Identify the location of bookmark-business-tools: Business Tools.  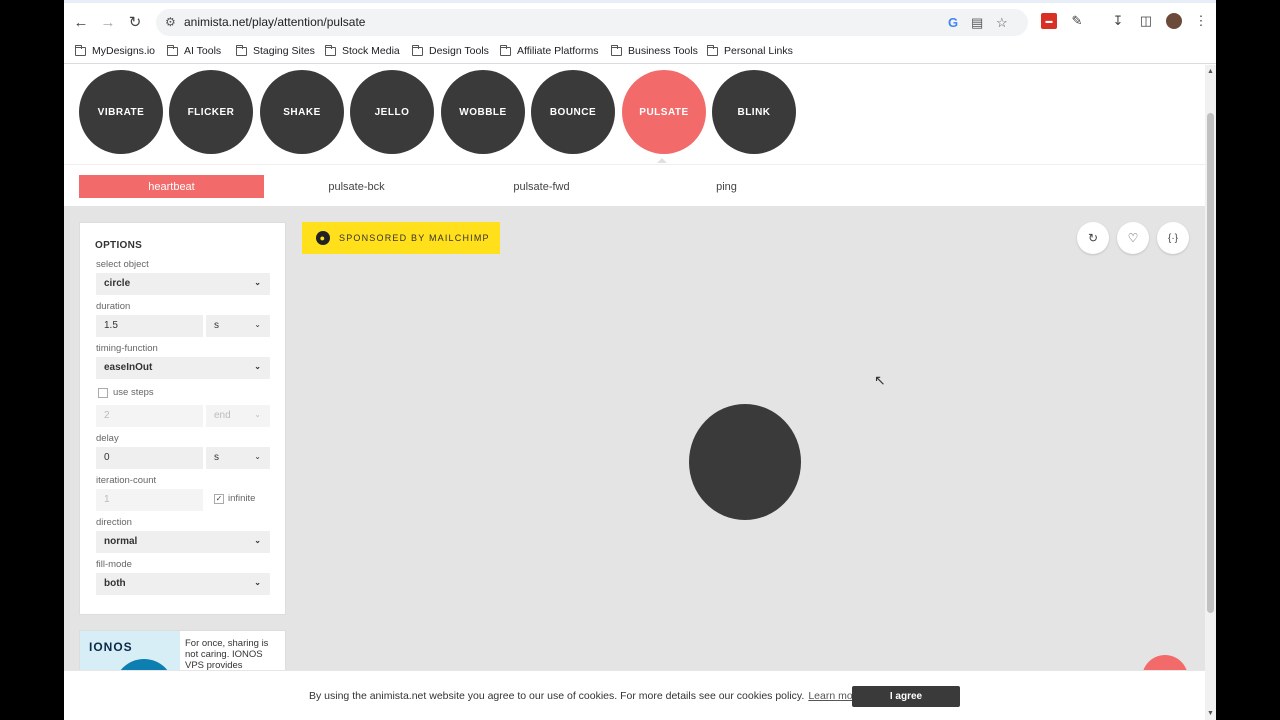
(654, 51).